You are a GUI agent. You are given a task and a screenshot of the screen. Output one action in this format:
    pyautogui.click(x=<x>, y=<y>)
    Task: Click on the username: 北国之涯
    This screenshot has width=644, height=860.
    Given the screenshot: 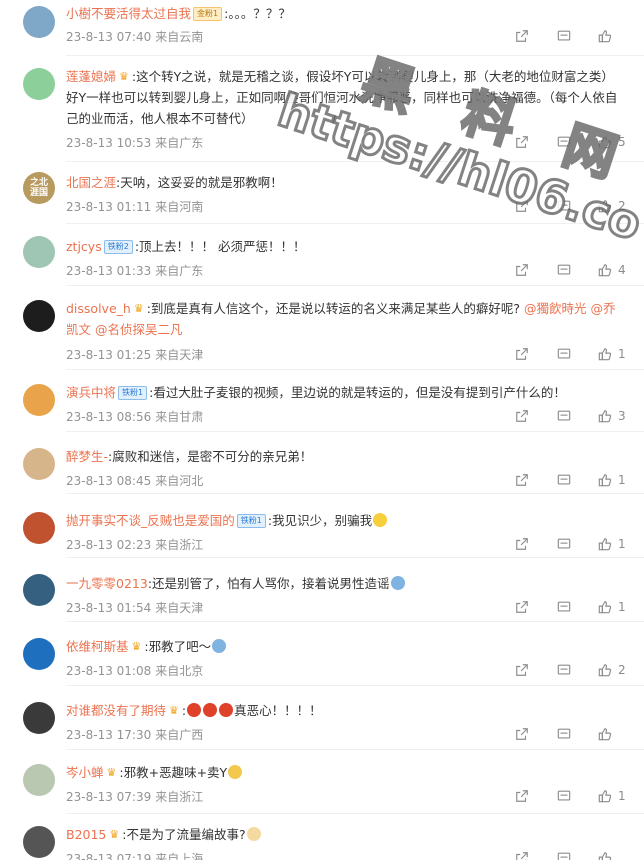 What is the action you would take?
    pyautogui.click(x=91, y=182)
    